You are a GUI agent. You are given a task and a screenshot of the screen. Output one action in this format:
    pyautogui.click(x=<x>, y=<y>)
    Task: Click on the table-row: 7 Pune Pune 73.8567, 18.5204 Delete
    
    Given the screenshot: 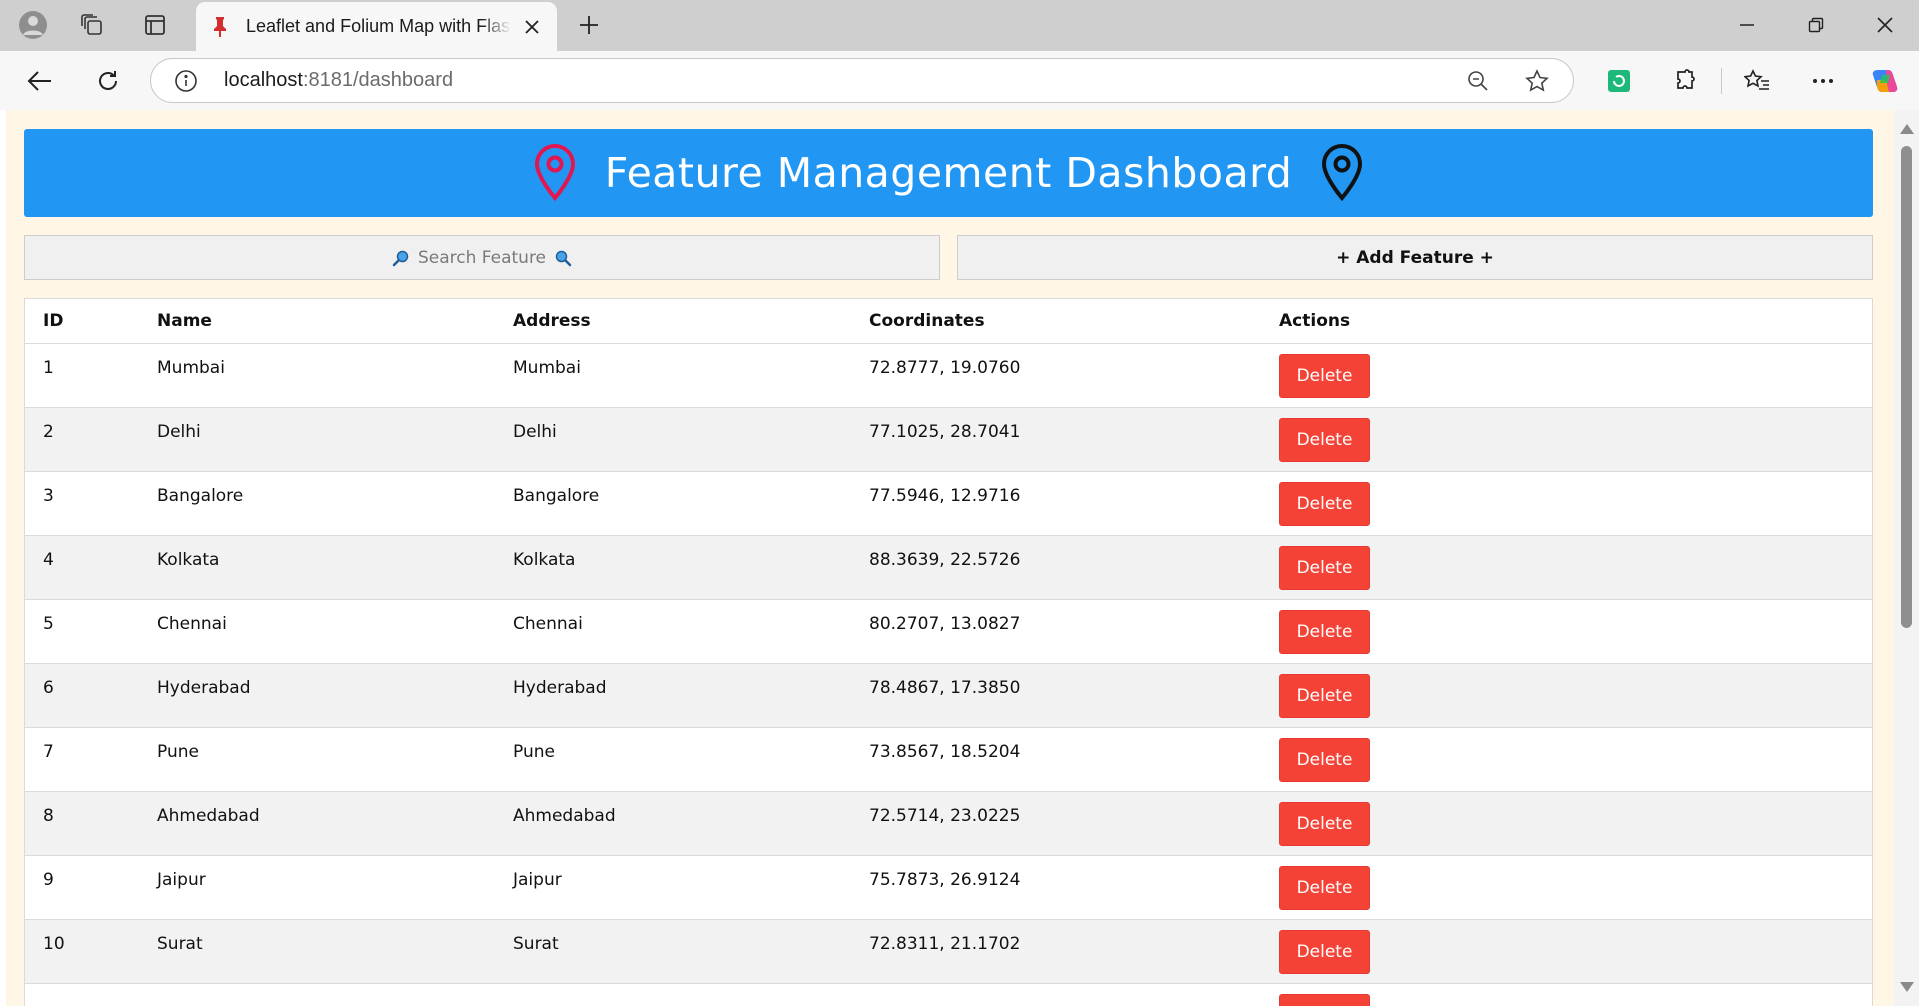 What is the action you would take?
    pyautogui.click(x=948, y=759)
    